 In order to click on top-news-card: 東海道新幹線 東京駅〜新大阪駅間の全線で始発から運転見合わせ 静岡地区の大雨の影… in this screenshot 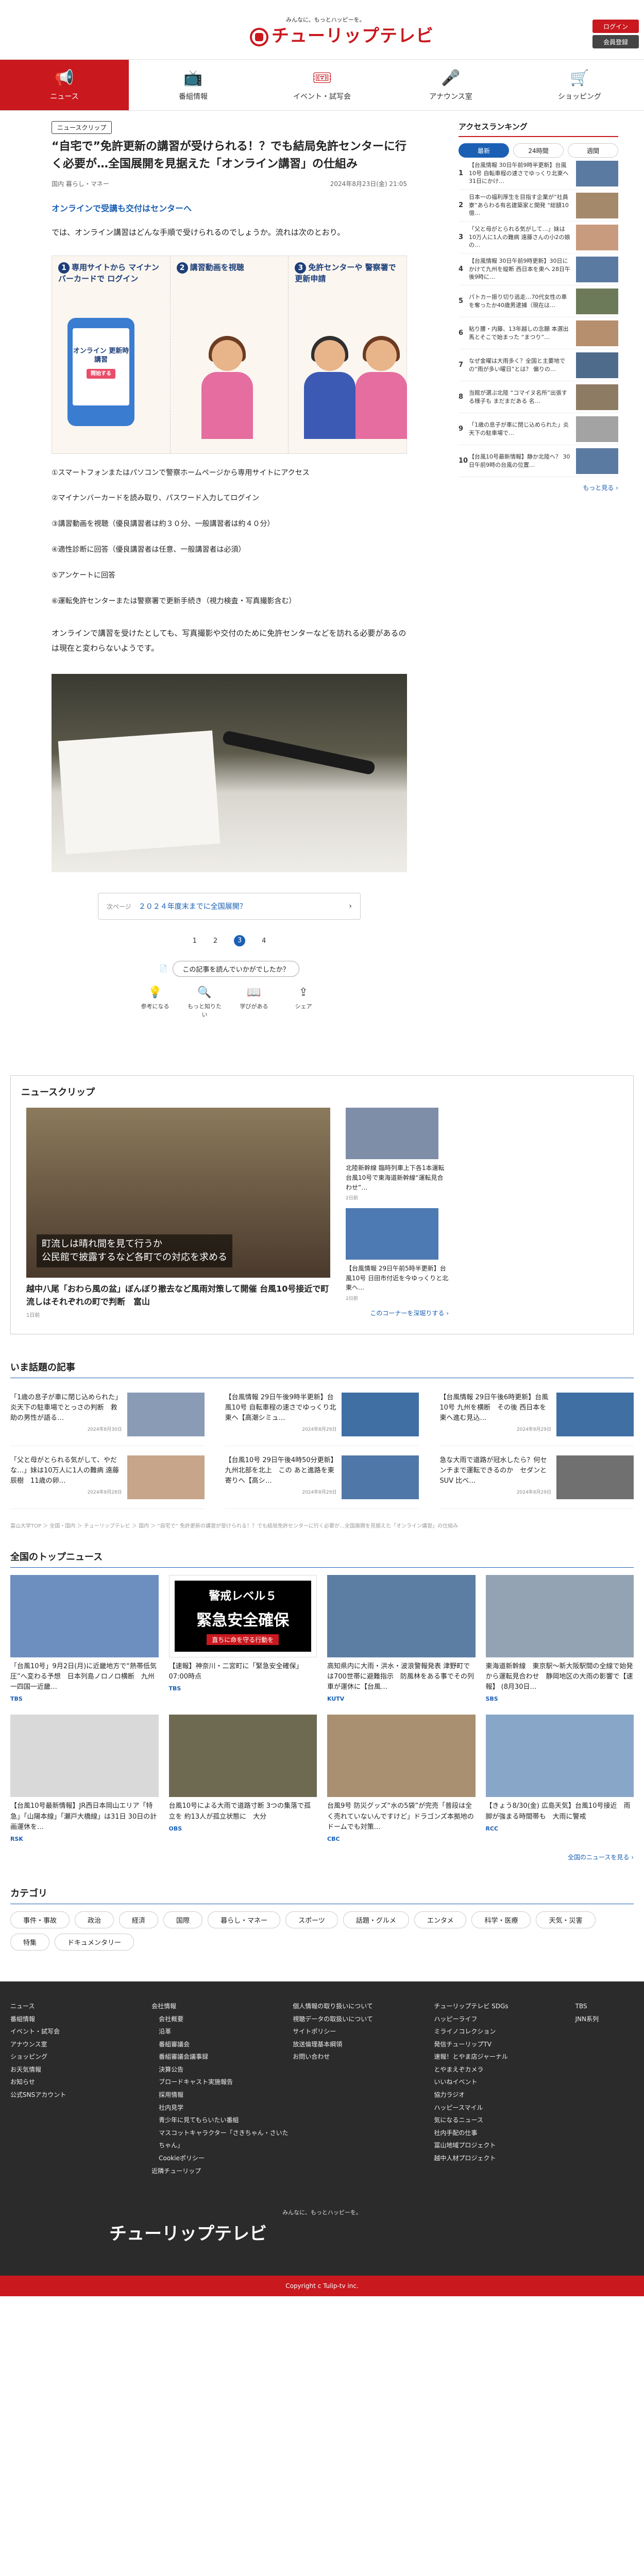, I will do `click(559, 1638)`.